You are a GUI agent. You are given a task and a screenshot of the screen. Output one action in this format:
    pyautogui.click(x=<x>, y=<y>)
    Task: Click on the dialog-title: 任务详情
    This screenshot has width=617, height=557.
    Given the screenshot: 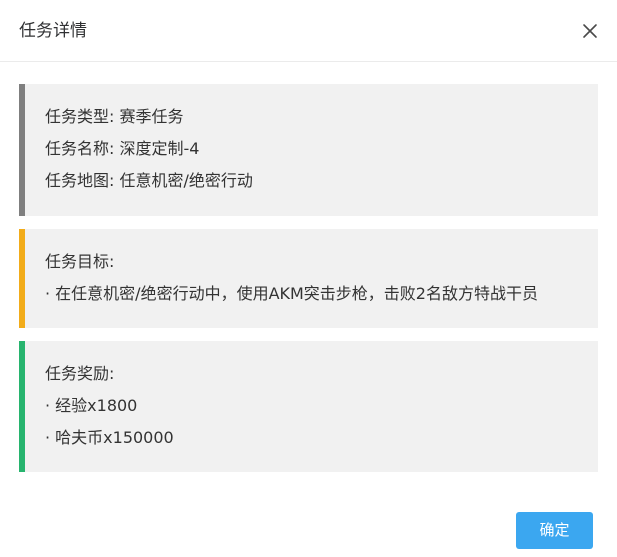 What is the action you would take?
    pyautogui.click(x=53, y=31)
    